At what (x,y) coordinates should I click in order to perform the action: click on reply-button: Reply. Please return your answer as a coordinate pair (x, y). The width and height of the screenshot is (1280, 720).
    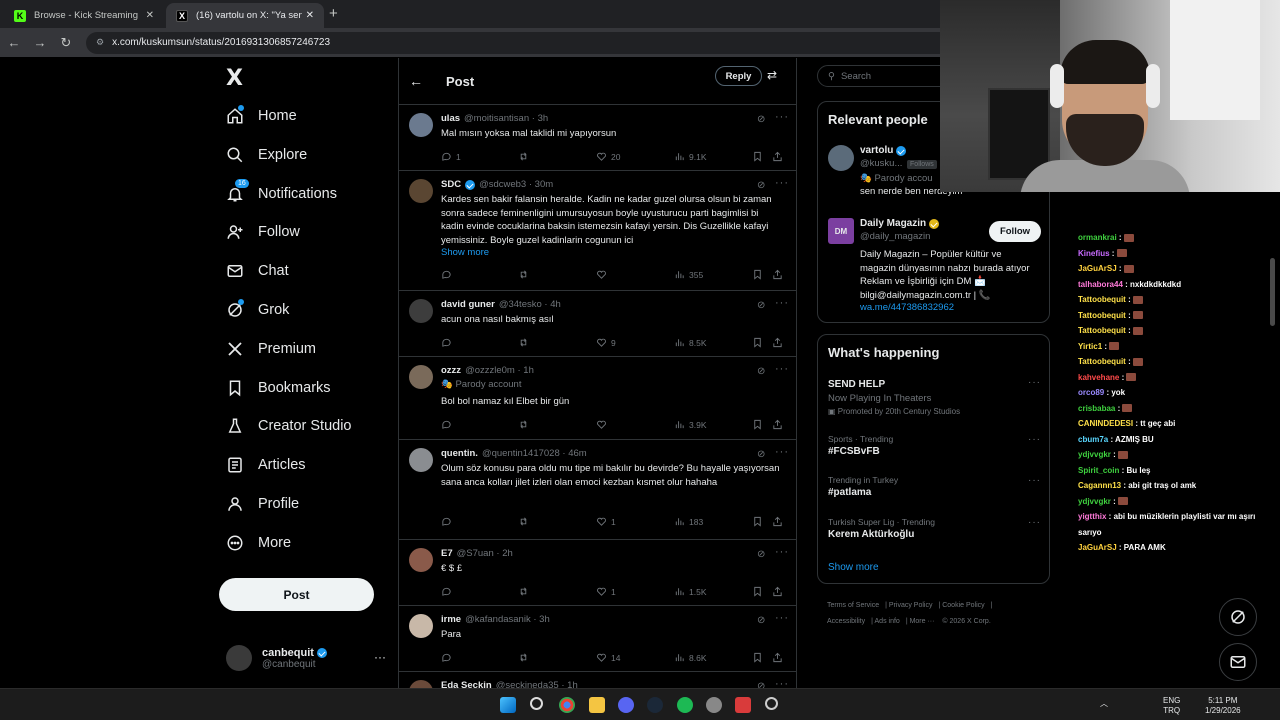
    Looking at the image, I should click on (738, 76).